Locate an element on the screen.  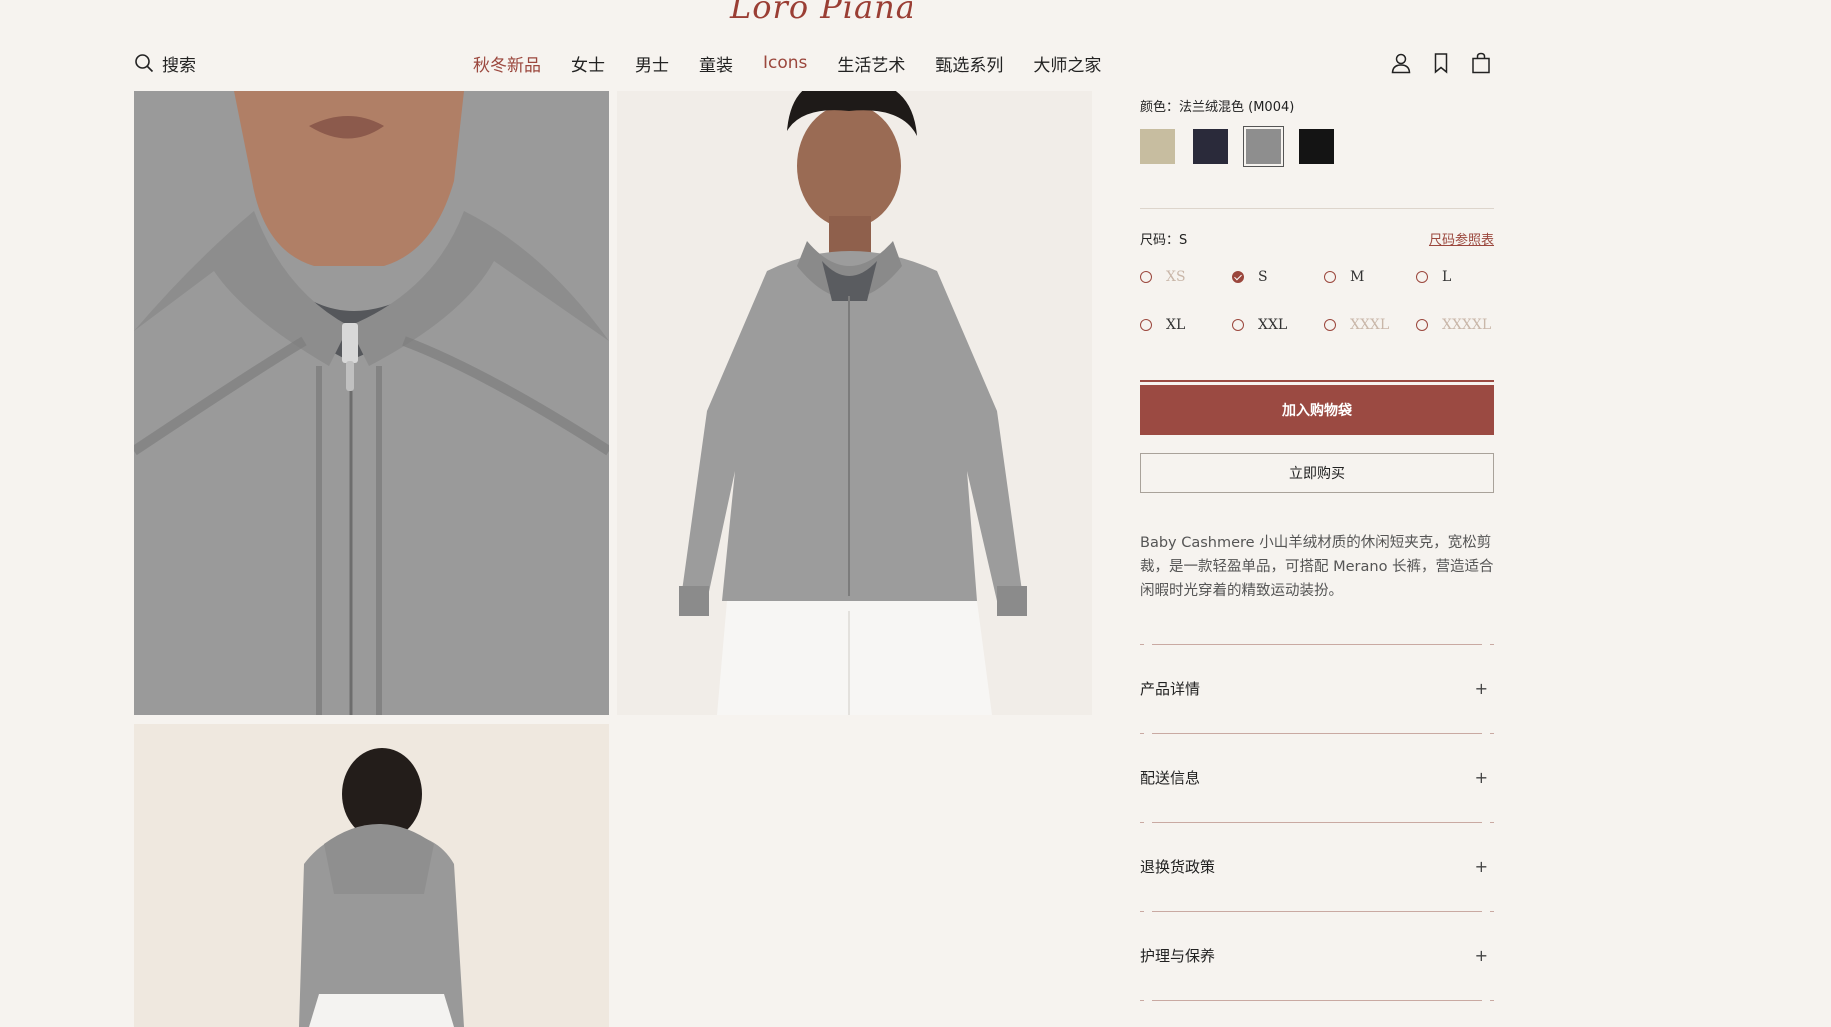
header-tools is located at coordinates (1441, 63).